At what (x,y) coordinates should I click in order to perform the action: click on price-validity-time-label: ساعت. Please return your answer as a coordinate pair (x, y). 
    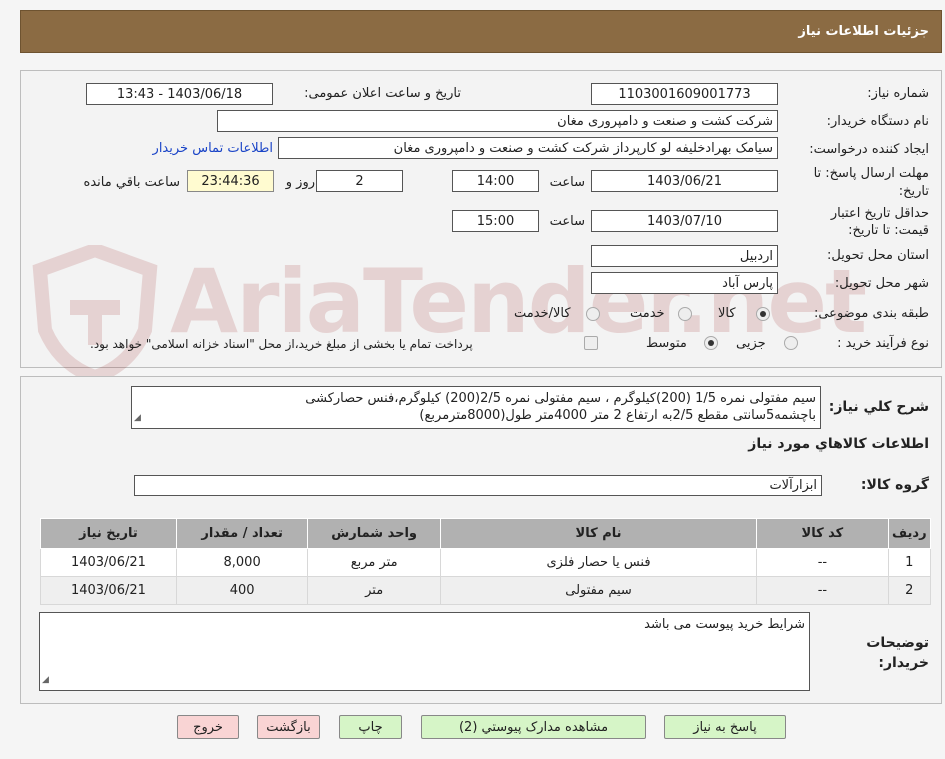
    Looking at the image, I should click on (567, 221).